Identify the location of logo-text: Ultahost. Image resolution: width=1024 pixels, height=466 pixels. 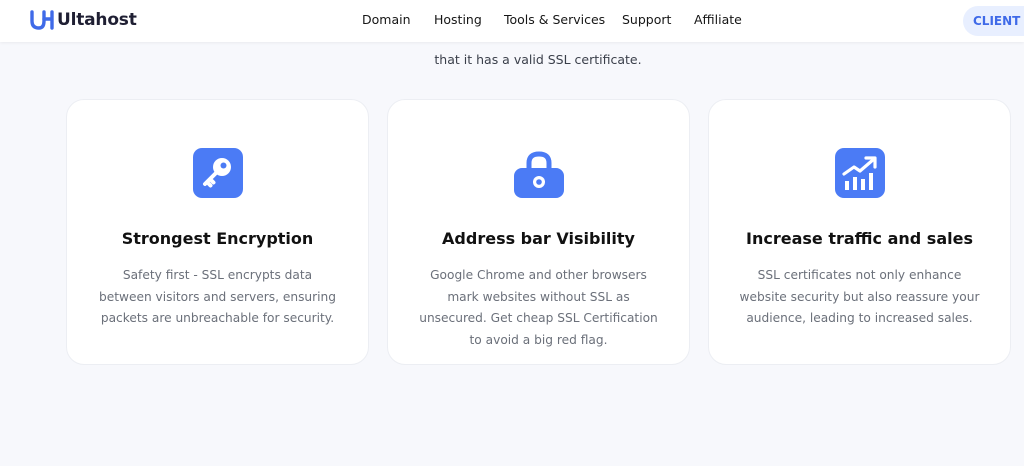
(97, 20).